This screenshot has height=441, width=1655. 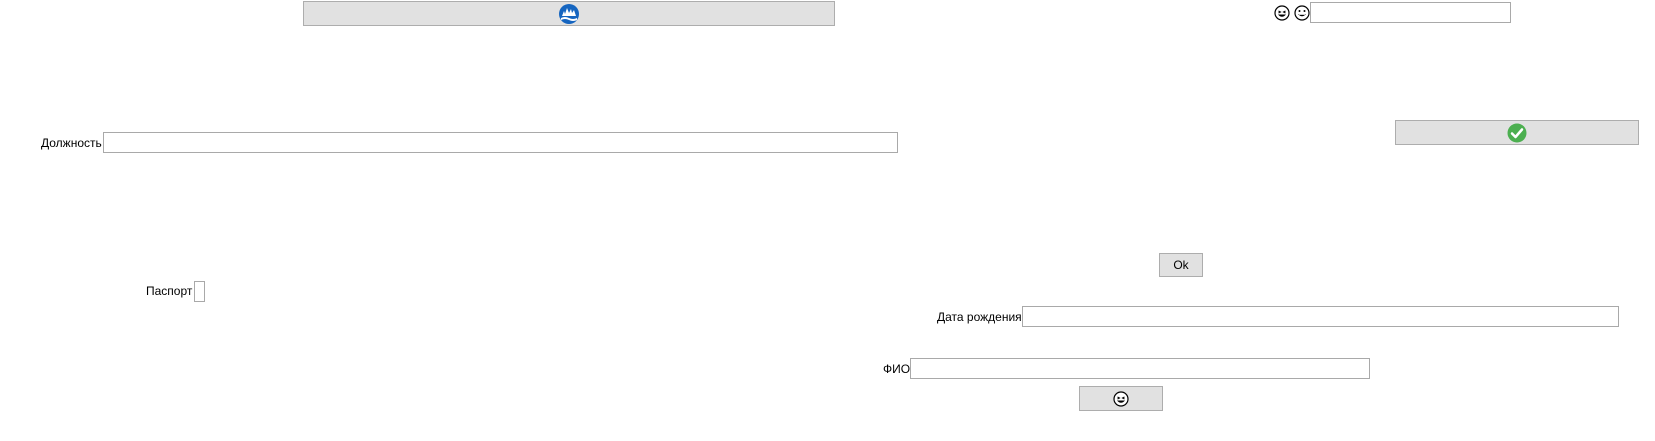 What do you see at coordinates (897, 369) in the screenshot?
I see `full-name-label: ФИО` at bounding box center [897, 369].